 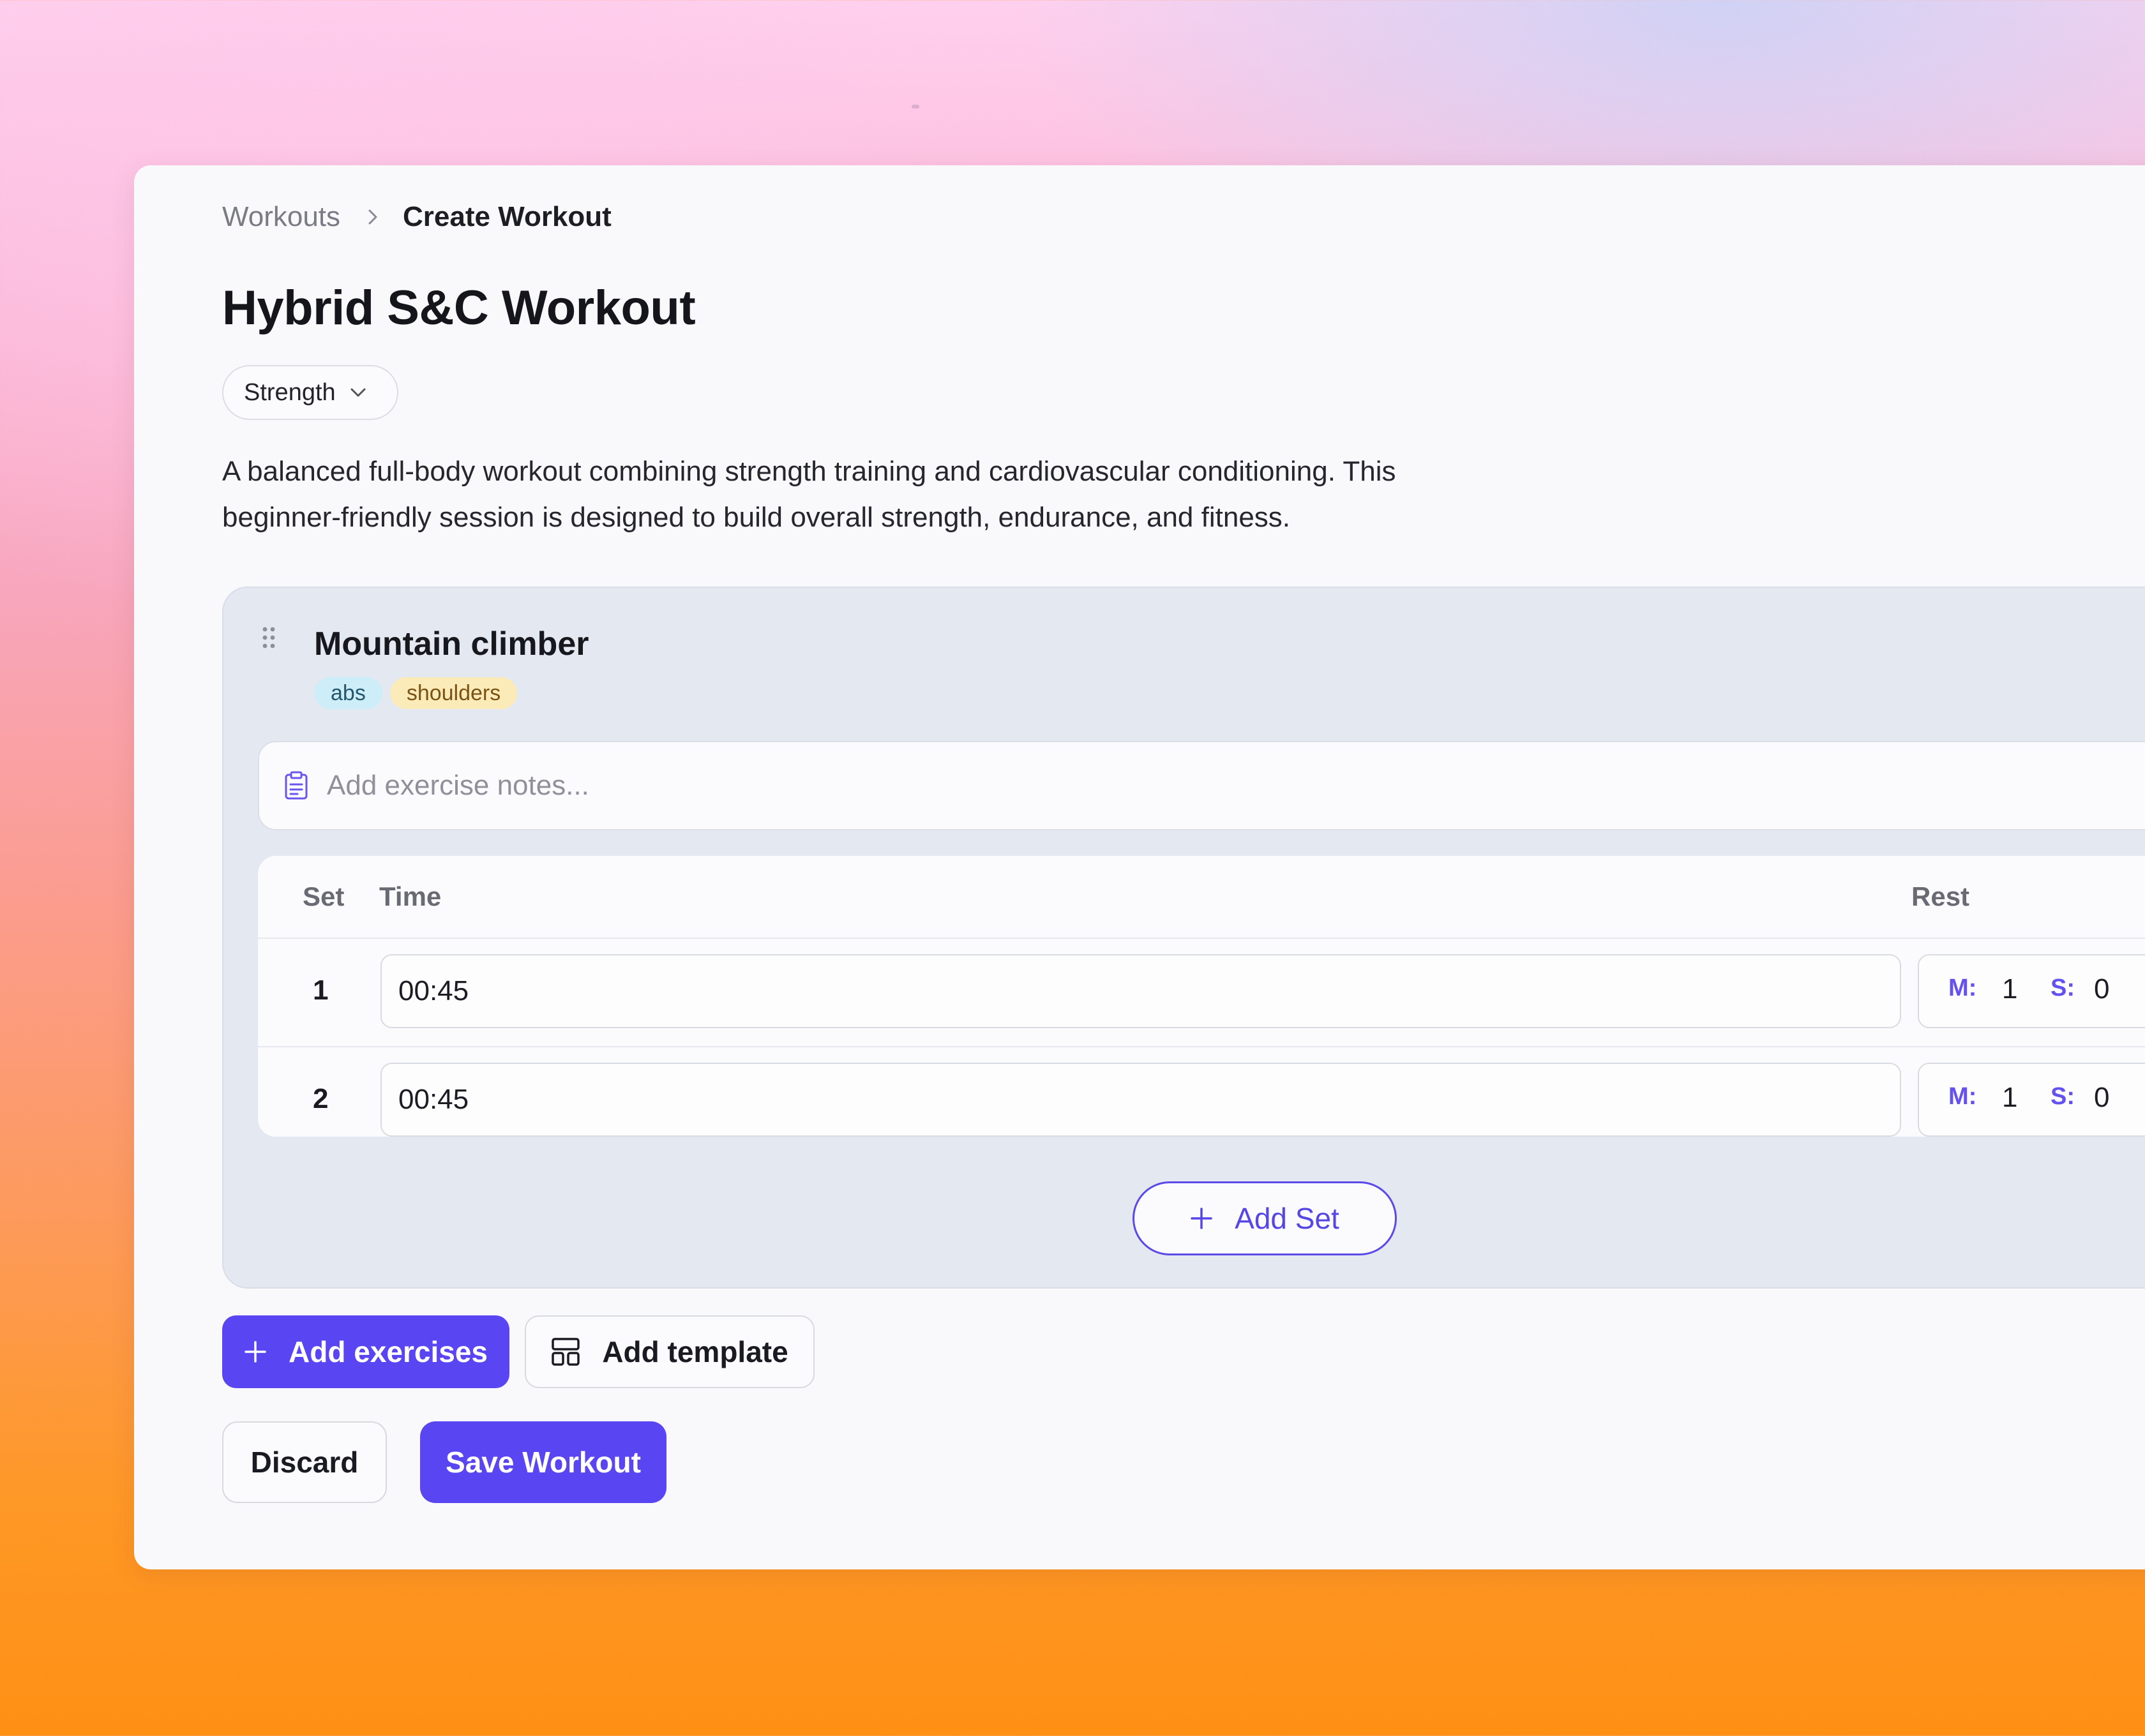 I want to click on sets-table: Set Time Rest 1 M: 1 S: 0 2, so click(x=1201, y=996).